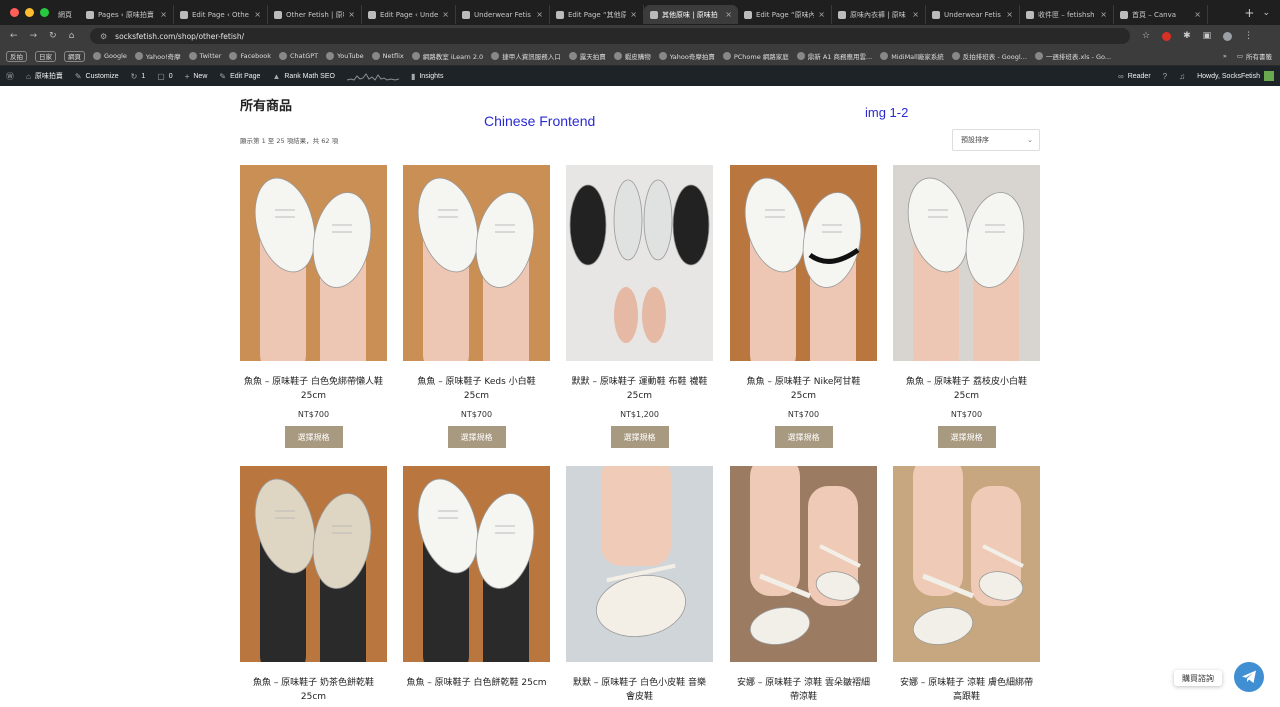 This screenshot has height=707, width=1280. What do you see at coordinates (1067, 14) in the screenshot?
I see `browser-tab: 收件匣 – fetishsh ×` at bounding box center [1067, 14].